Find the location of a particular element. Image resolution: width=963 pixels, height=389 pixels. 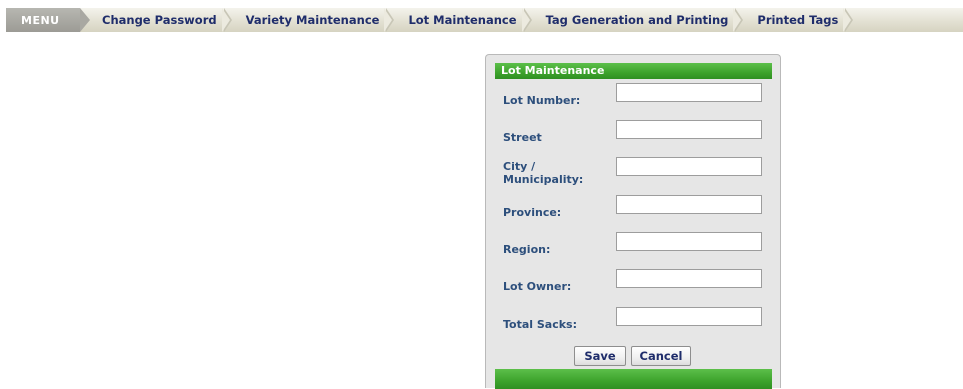

lot-owner-label: Lot Owner: is located at coordinates (537, 286).